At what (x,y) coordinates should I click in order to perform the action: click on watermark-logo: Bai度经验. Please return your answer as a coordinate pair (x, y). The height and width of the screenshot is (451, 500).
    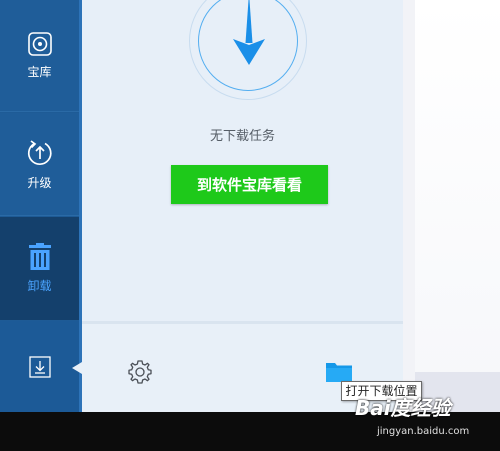
    Looking at the image, I should click on (403, 408).